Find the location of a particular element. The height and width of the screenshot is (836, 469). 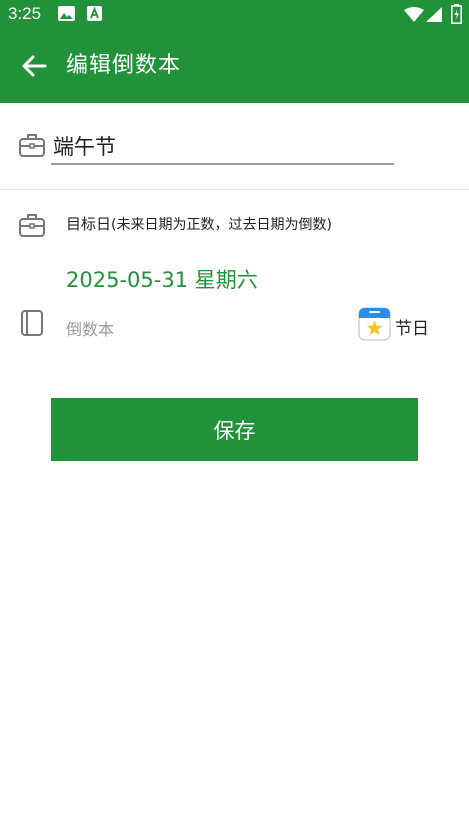

name-row is located at coordinates (234, 146).